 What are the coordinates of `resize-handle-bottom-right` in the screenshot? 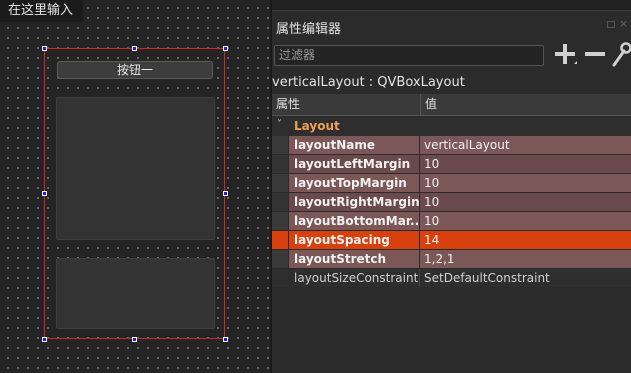 It's located at (225, 339).